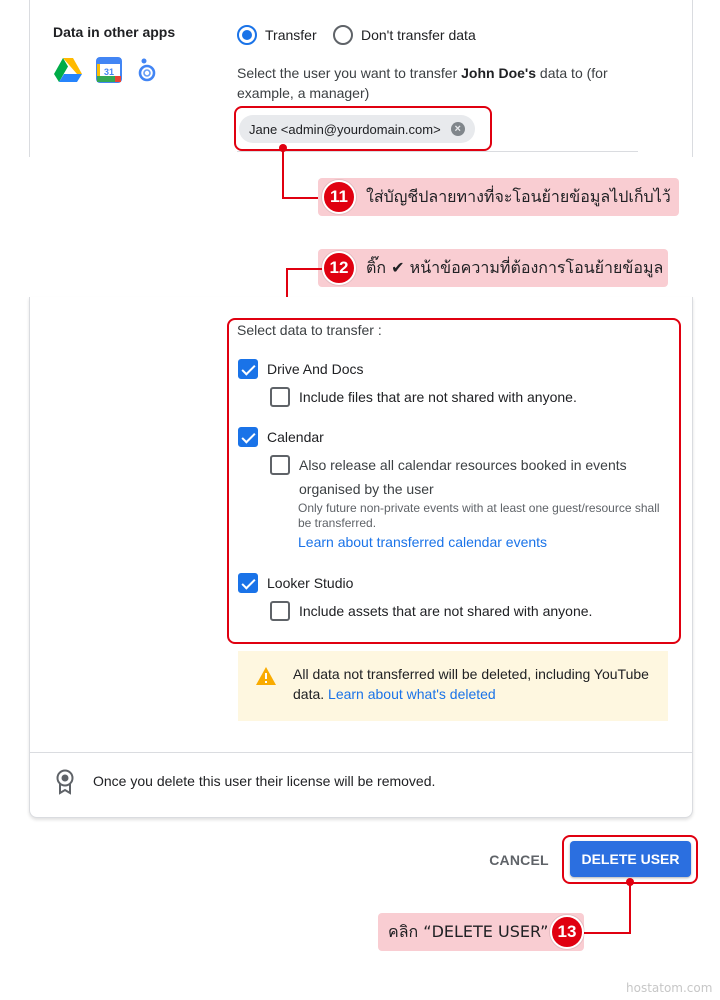  Describe the element at coordinates (418, 35) in the screenshot. I see `dont-transfer-radio-label: Don't transfer data` at that location.